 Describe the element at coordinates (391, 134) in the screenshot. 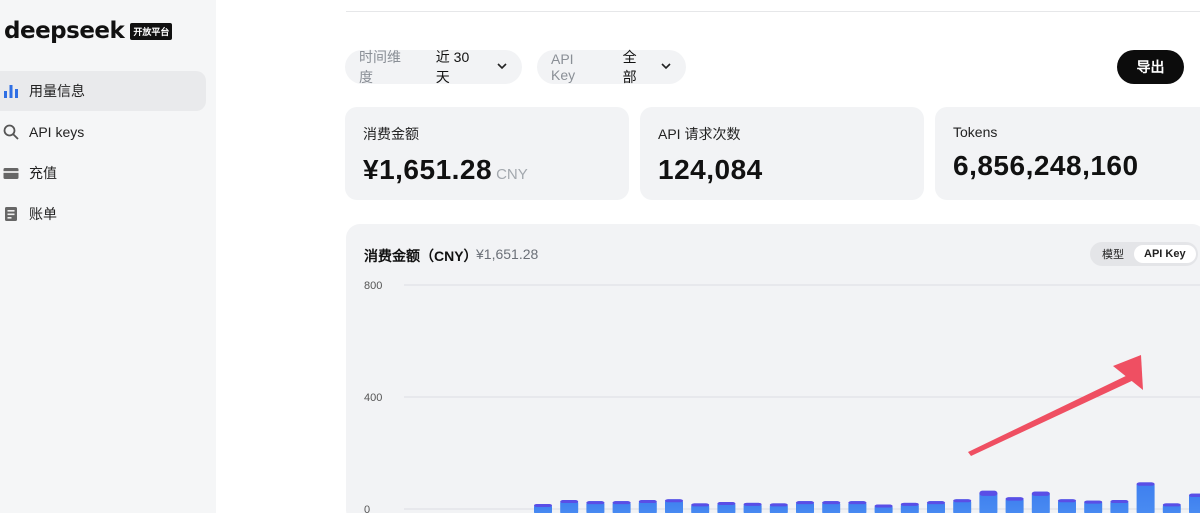

I see `spend-label: 消费金额` at that location.